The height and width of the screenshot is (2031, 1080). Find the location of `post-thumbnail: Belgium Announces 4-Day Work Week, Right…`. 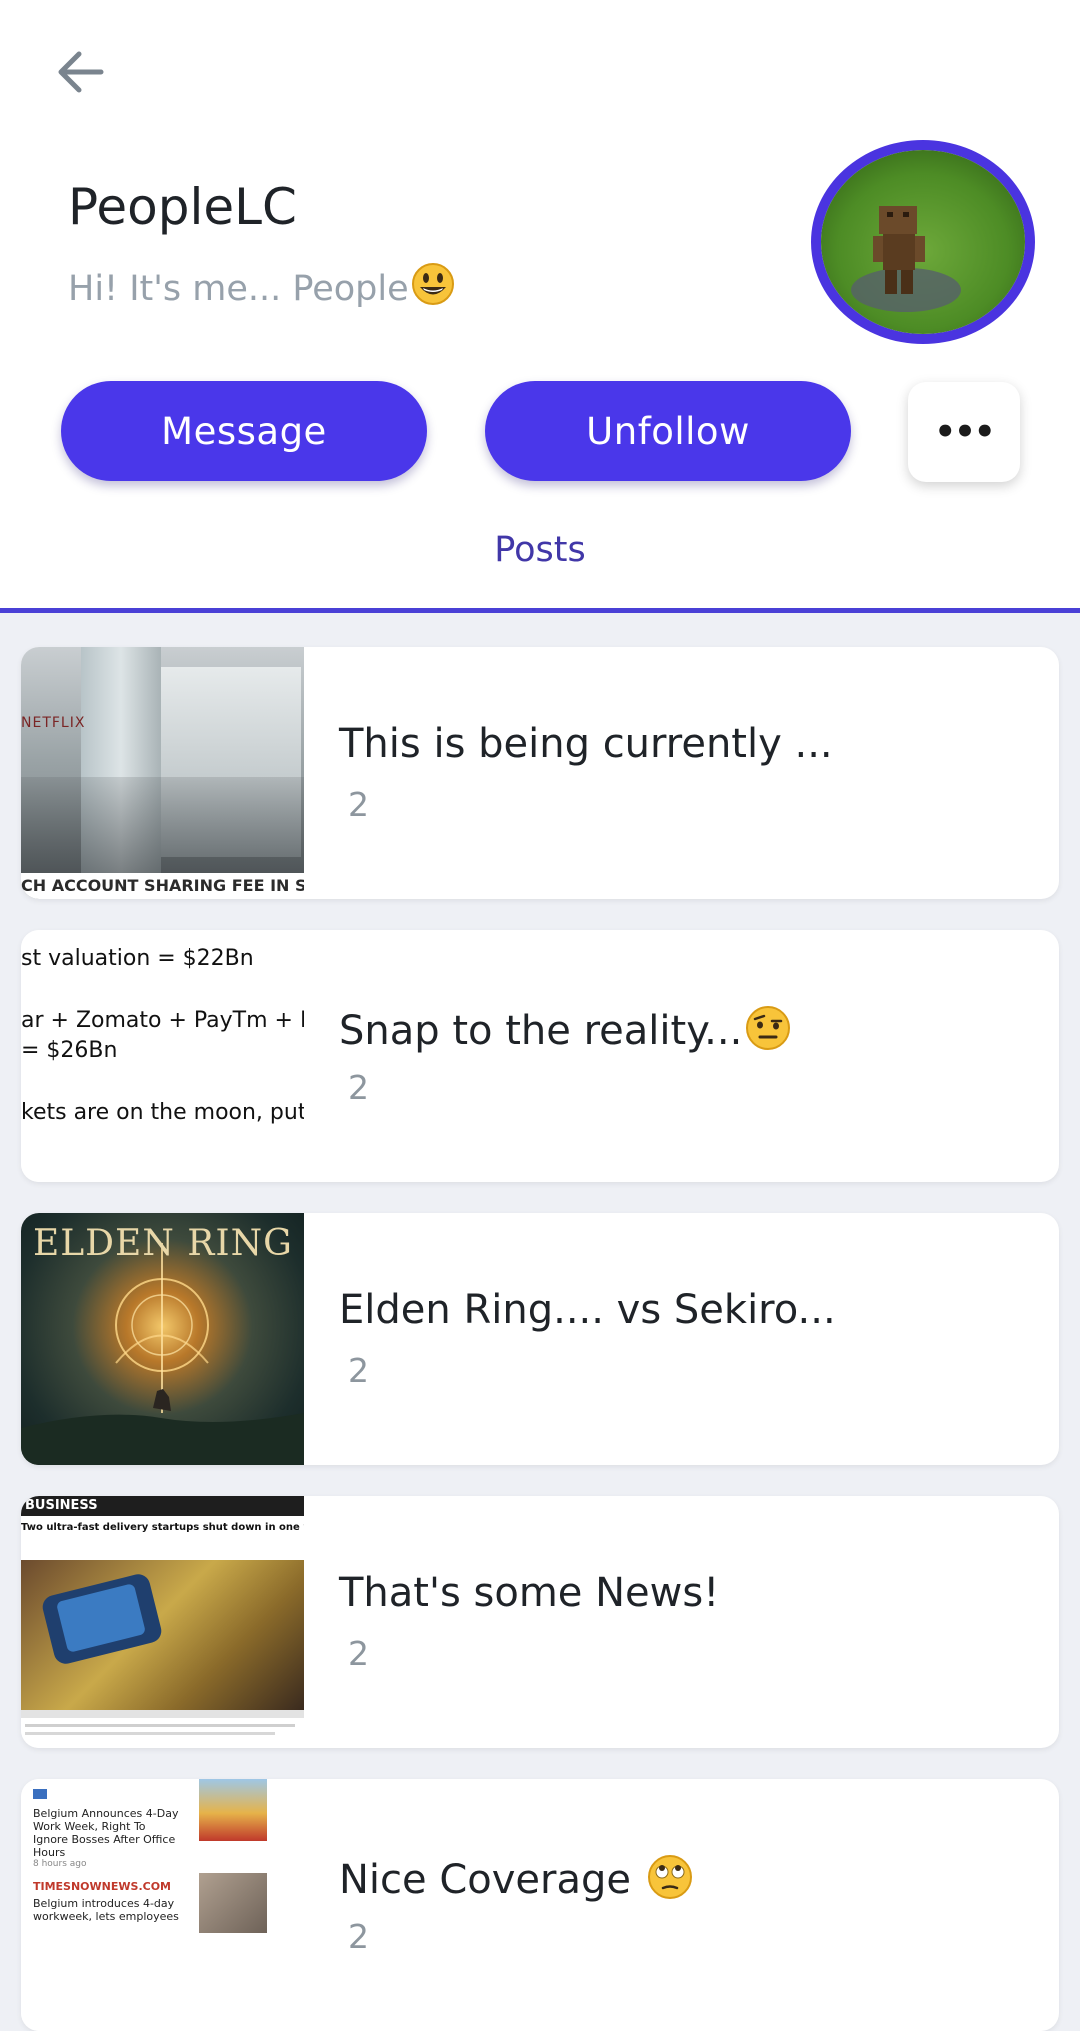

post-thumbnail: Belgium Announces 4-Day Work Week, Right… is located at coordinates (162, 1905).